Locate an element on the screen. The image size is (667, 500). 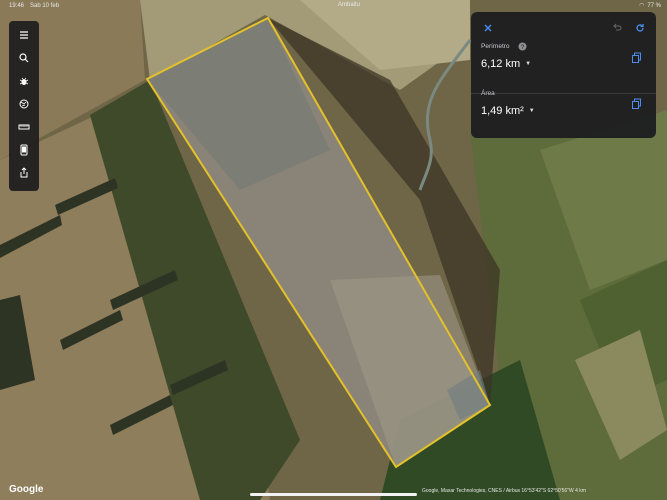
map-toolbar is located at coordinates (24, 106).